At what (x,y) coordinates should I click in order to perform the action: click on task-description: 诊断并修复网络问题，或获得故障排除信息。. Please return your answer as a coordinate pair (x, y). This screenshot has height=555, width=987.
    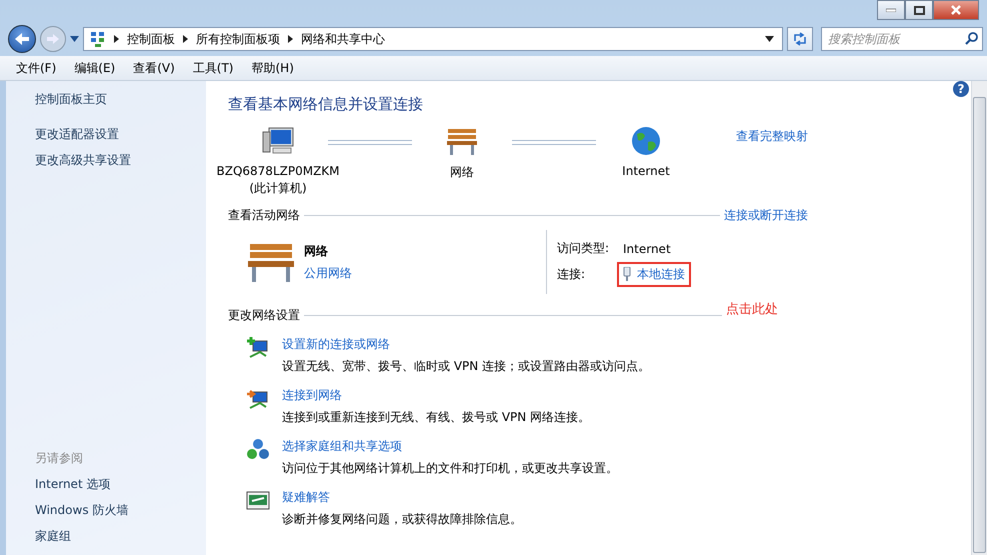
    Looking at the image, I should click on (402, 519).